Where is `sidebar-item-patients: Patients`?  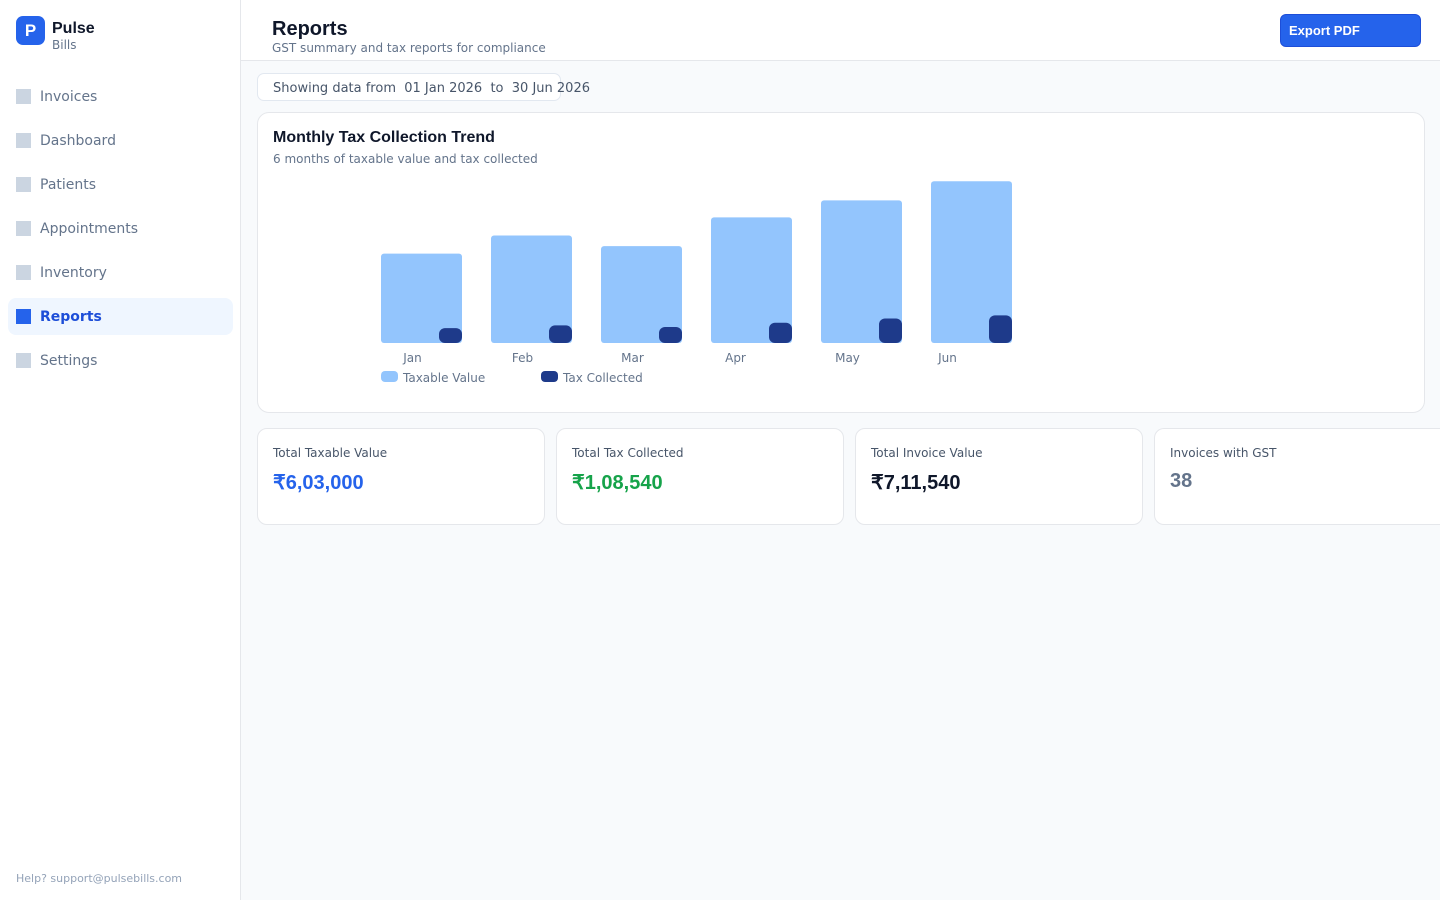
sidebar-item-patients: Patients is located at coordinates (120, 184).